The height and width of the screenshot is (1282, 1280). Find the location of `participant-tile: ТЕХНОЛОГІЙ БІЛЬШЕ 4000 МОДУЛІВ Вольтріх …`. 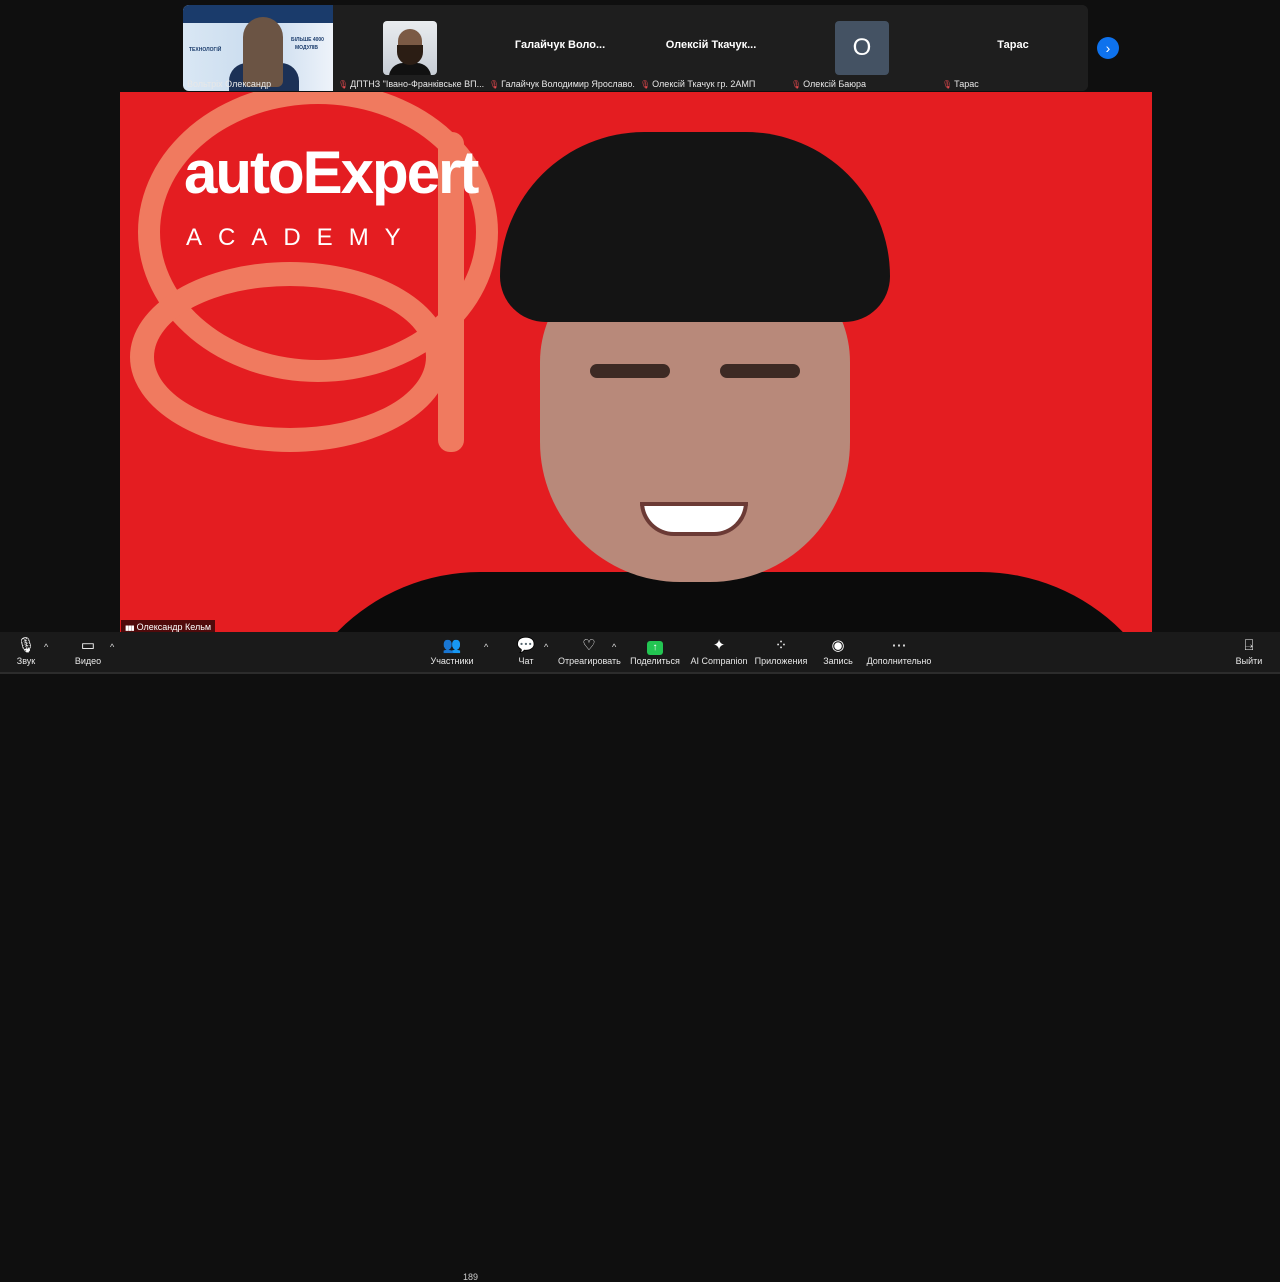

participant-tile: ТЕХНОЛОГІЙ БІЛЬШЕ 4000 МОДУЛІВ Вольтріх … is located at coordinates (258, 48).